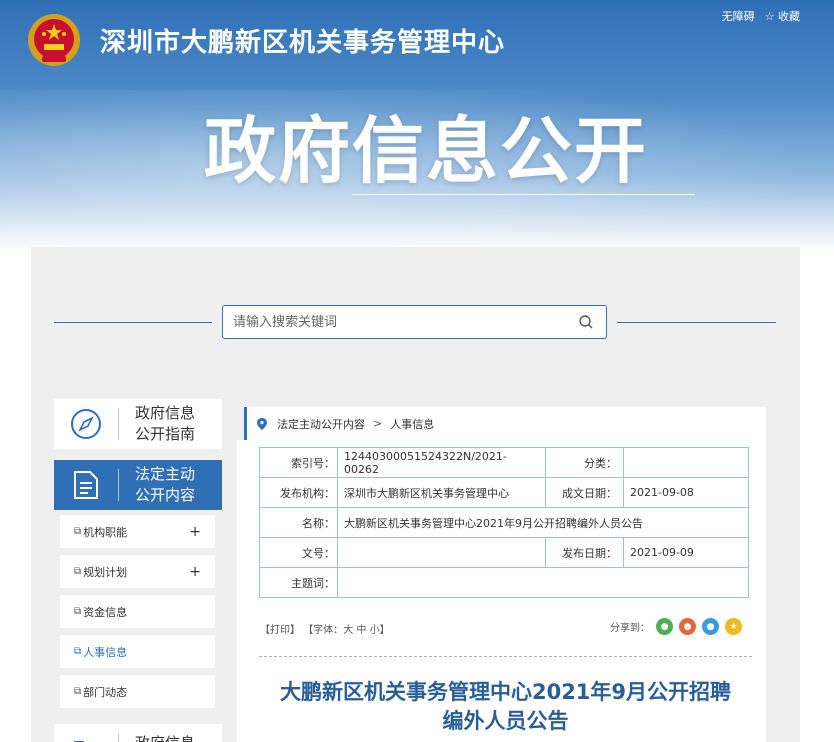 Image resolution: width=834 pixels, height=742 pixels. I want to click on sidebar-item-label: 机构职能, so click(105, 532).